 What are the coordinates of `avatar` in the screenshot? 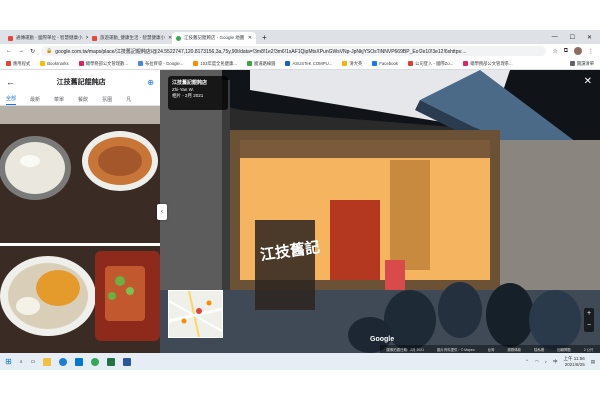 It's located at (578, 51).